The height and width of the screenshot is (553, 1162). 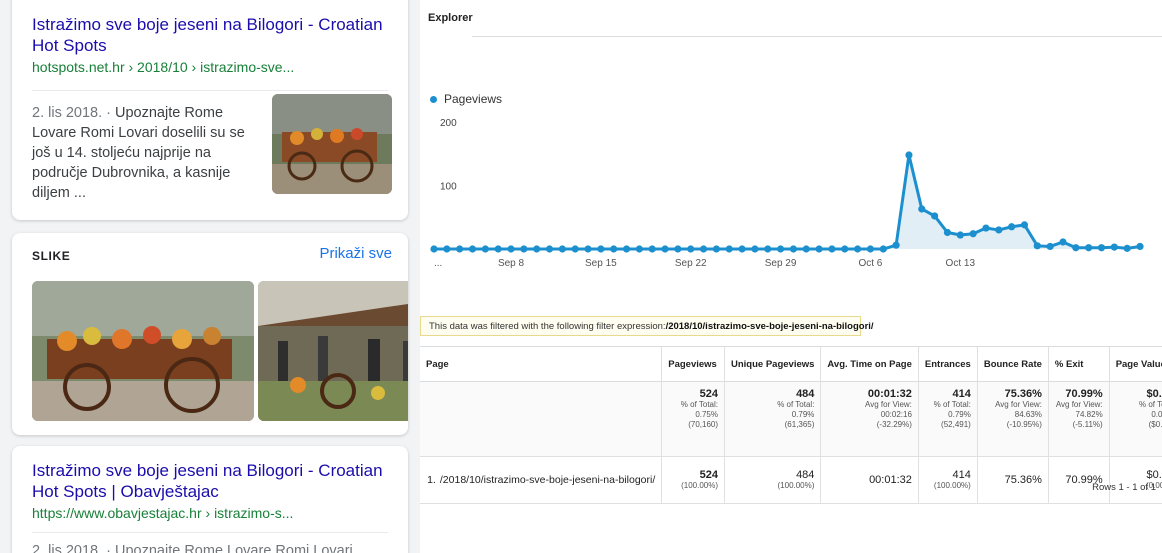 What do you see at coordinates (693, 364) in the screenshot?
I see `col-pageviews: Pageviews` at bounding box center [693, 364].